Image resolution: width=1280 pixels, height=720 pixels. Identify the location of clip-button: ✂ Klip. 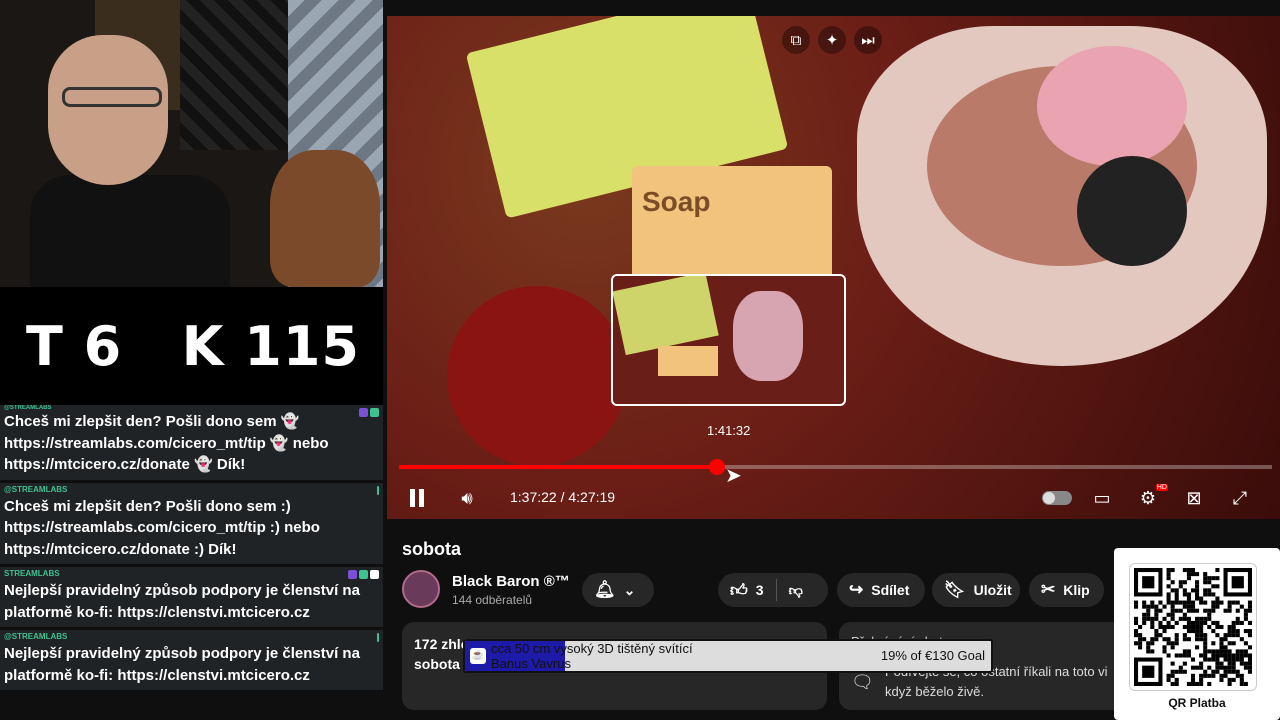
(1066, 590).